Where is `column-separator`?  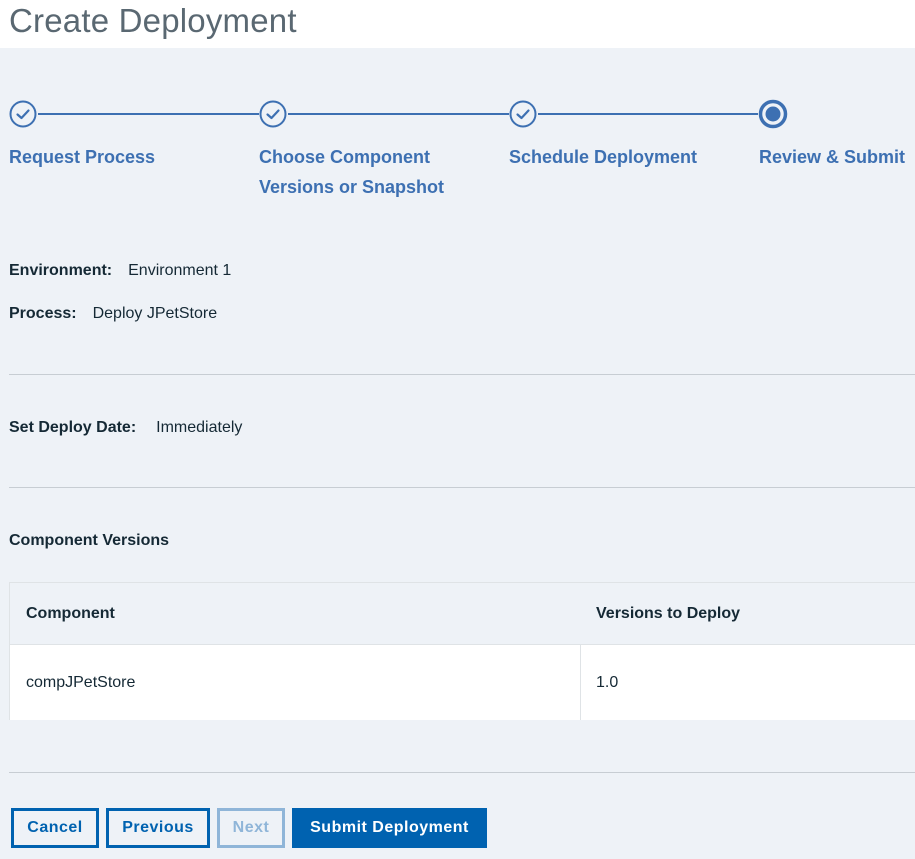 column-separator is located at coordinates (580, 682).